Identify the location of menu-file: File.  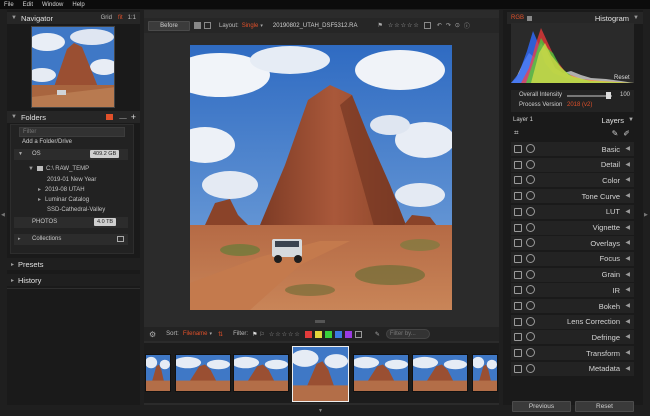
(9, 5).